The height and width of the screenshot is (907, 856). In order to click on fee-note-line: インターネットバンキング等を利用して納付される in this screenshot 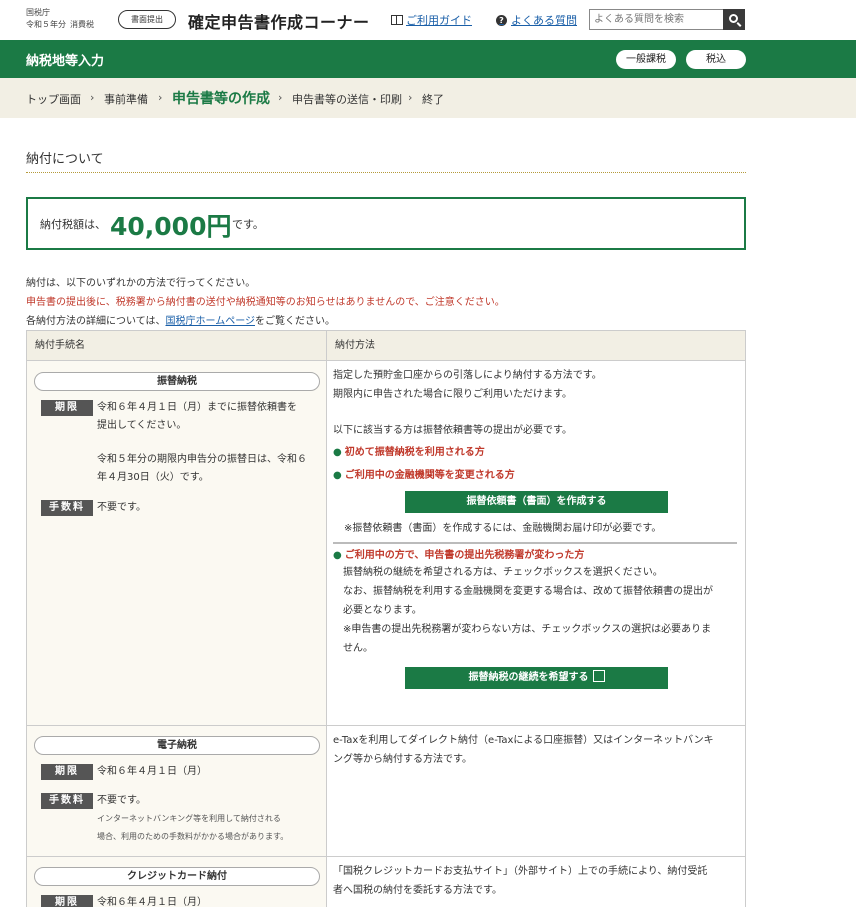, I will do `click(189, 818)`.